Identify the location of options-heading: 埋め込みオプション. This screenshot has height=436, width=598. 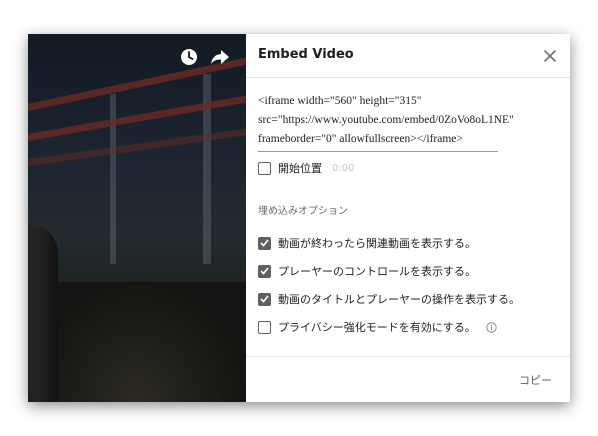
(303, 211).